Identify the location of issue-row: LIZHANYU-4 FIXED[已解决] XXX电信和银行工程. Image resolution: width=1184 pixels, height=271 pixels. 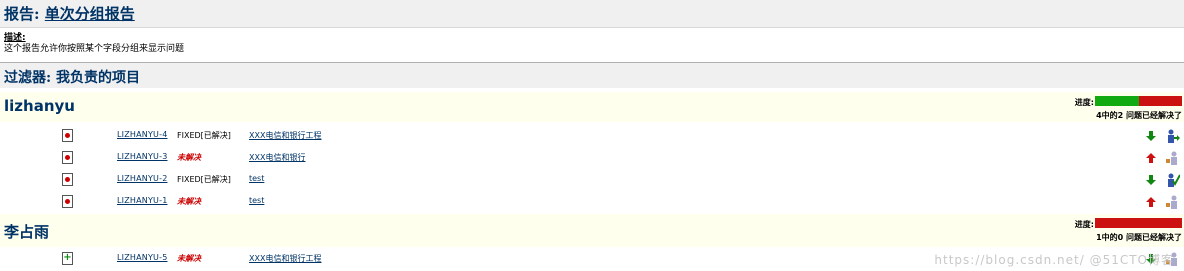
(592, 137).